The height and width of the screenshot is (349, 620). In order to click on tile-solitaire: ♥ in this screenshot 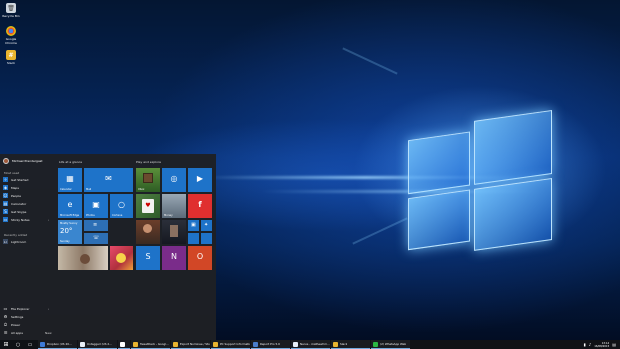, I will do `click(148, 206)`.